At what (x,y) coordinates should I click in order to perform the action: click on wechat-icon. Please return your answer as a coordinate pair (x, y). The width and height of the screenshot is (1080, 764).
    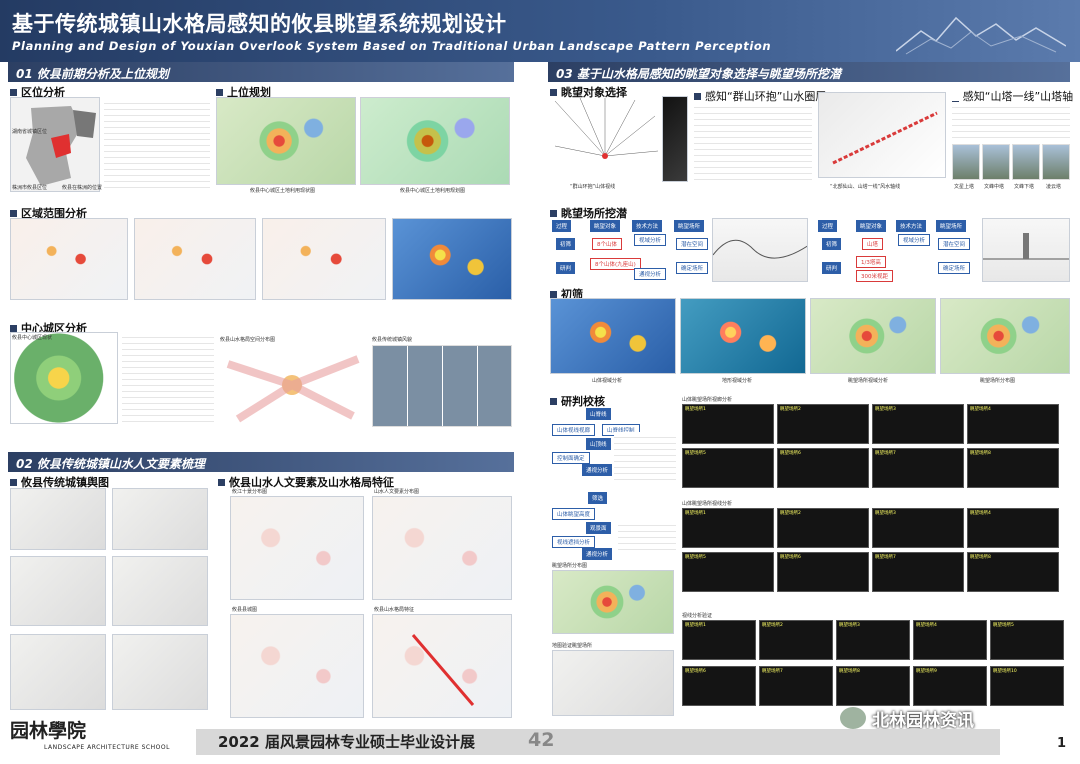
    Looking at the image, I should click on (853, 718).